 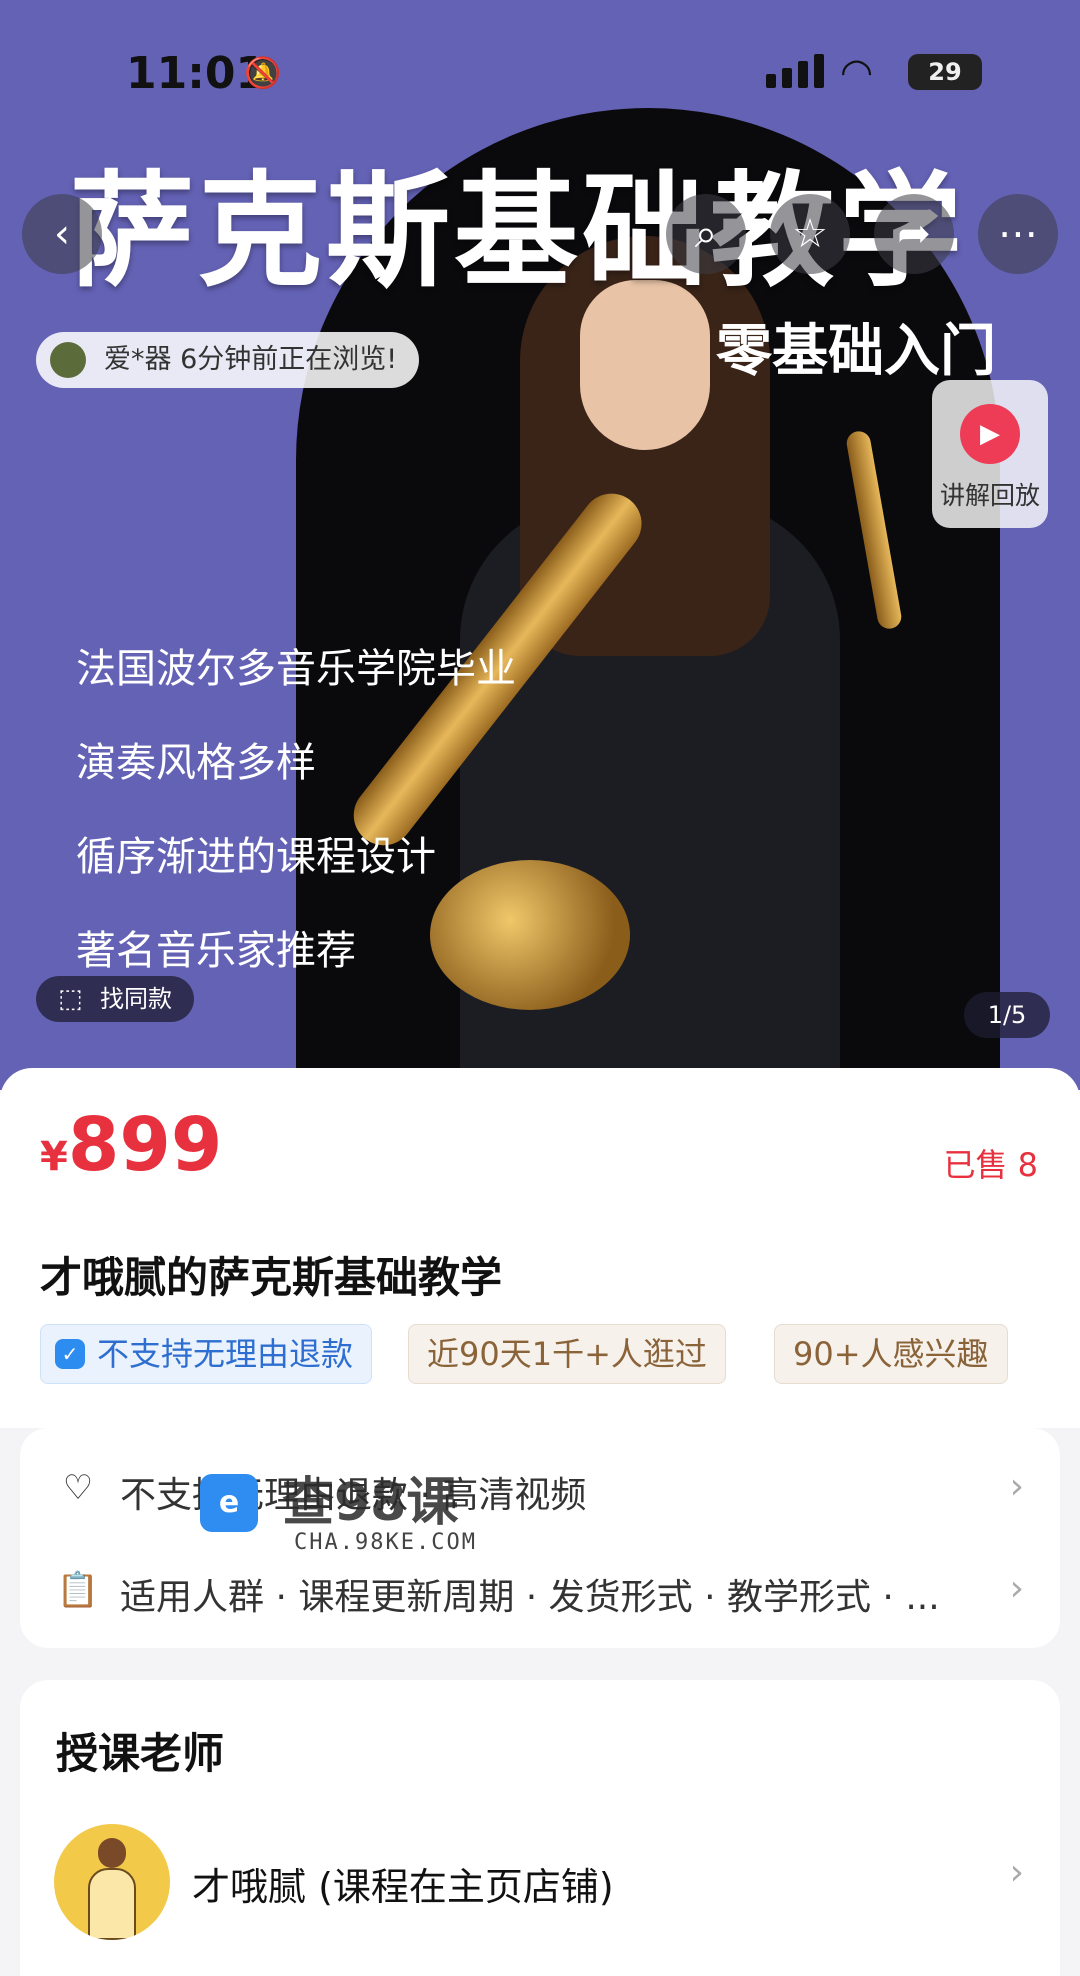 I want to click on refund-policy-tag: ✓ 不支持无理由退款, so click(x=206, y=1354).